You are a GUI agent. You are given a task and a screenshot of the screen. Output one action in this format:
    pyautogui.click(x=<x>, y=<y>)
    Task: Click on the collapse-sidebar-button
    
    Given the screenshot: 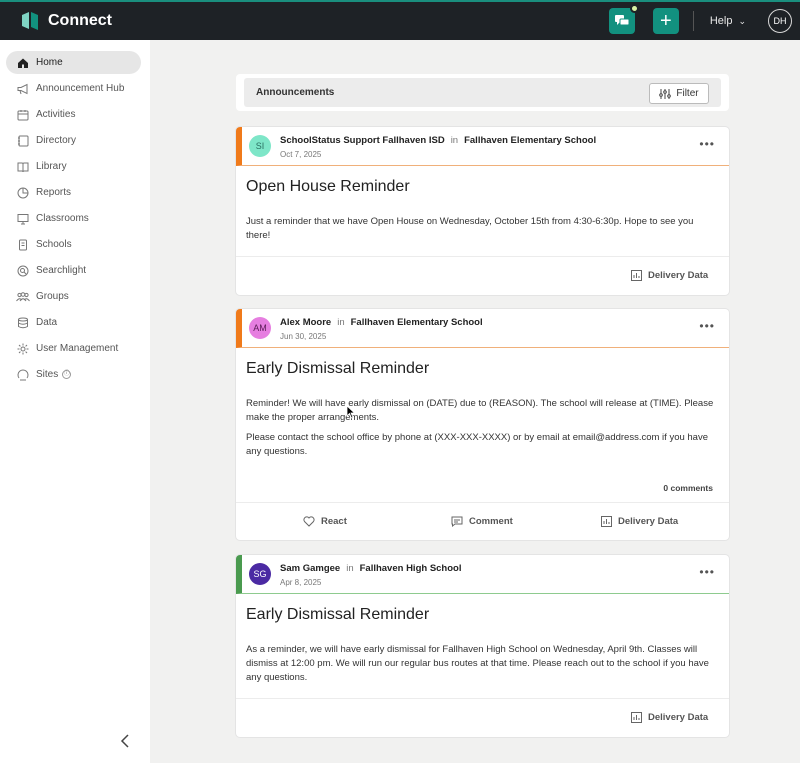 What is the action you would take?
    pyautogui.click(x=125, y=743)
    